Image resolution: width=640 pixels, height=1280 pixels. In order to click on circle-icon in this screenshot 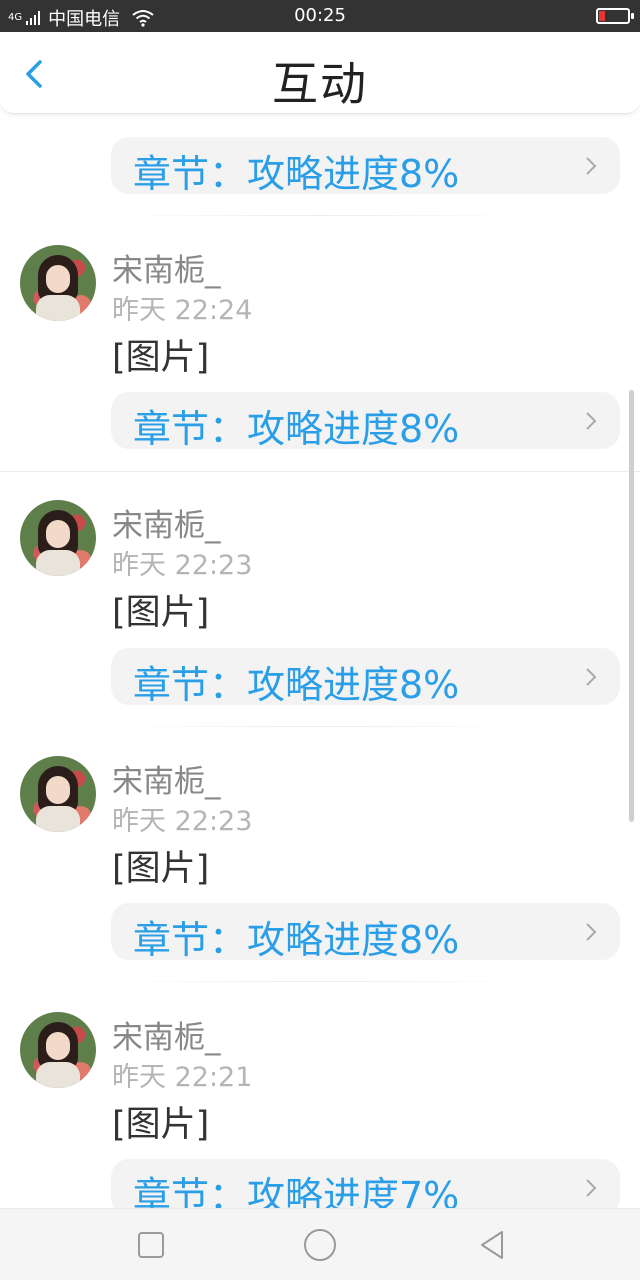, I will do `click(320, 1245)`.